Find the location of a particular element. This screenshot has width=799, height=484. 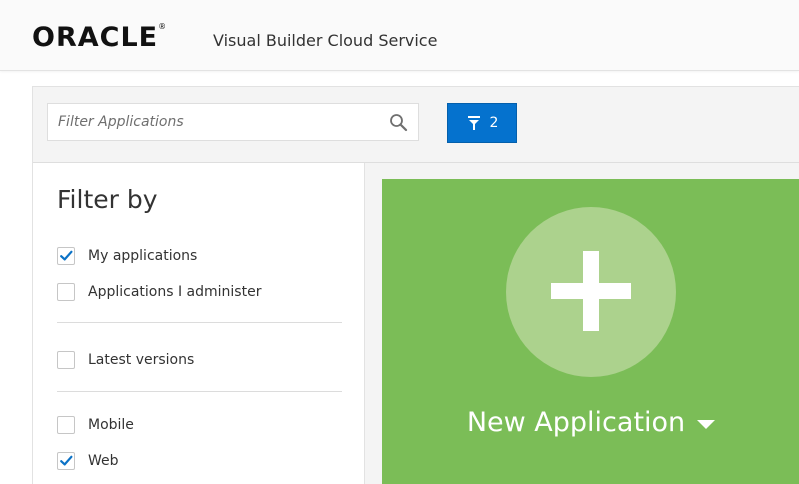

plus-horizontal-bar is located at coordinates (591, 291).